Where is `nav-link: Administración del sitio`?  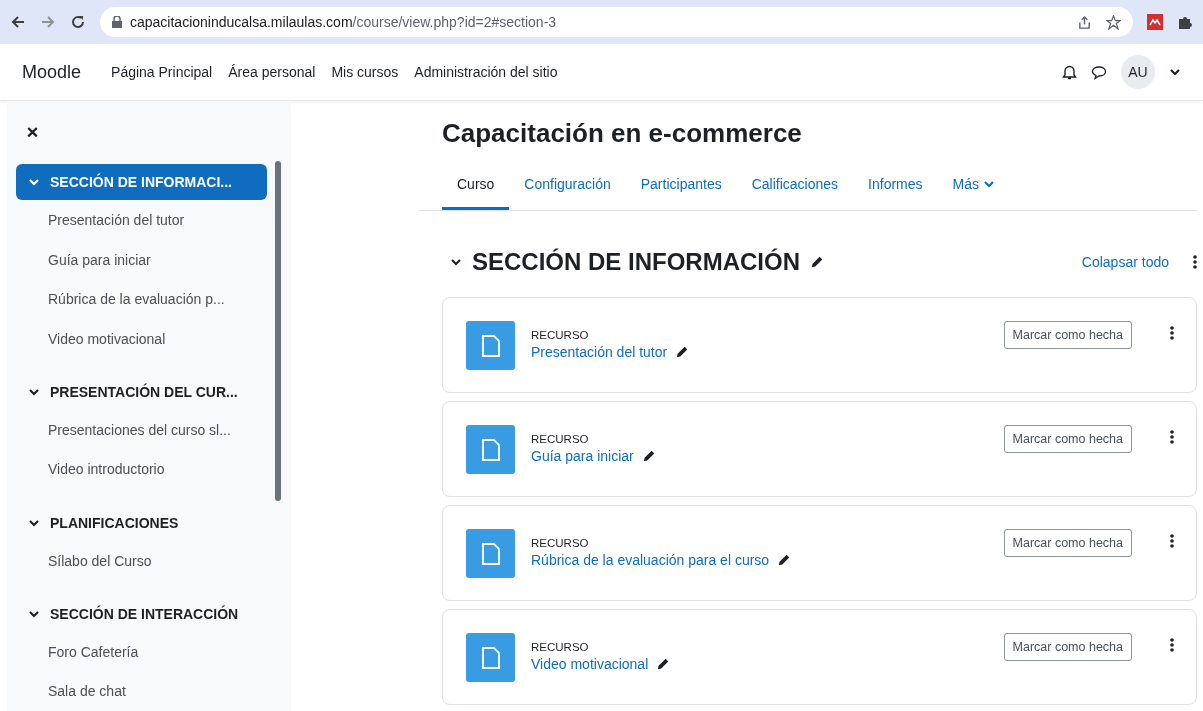
nav-link: Administración del sitio is located at coordinates (486, 72).